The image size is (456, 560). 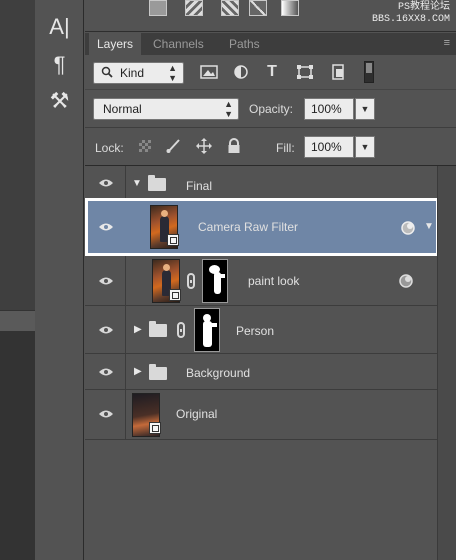 What do you see at coordinates (429, 226) in the screenshot?
I see `options-caret-icon: ▼` at bounding box center [429, 226].